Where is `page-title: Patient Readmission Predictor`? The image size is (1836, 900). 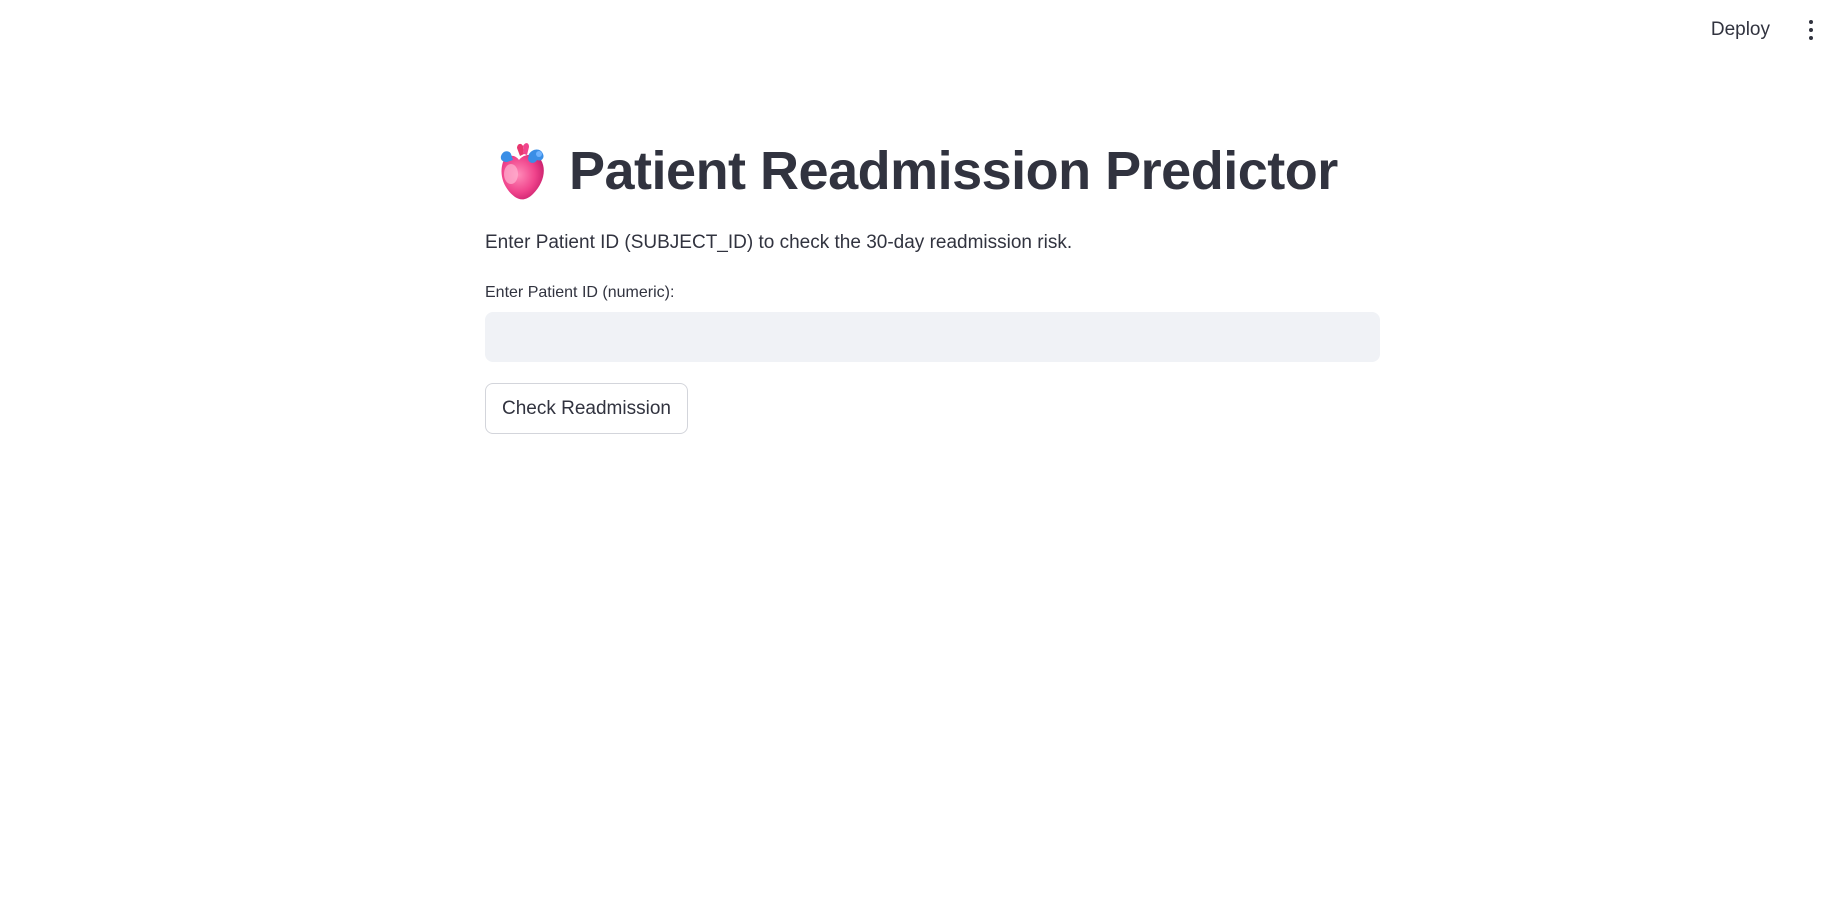
page-title: Patient Readmission Predictor is located at coordinates (953, 171).